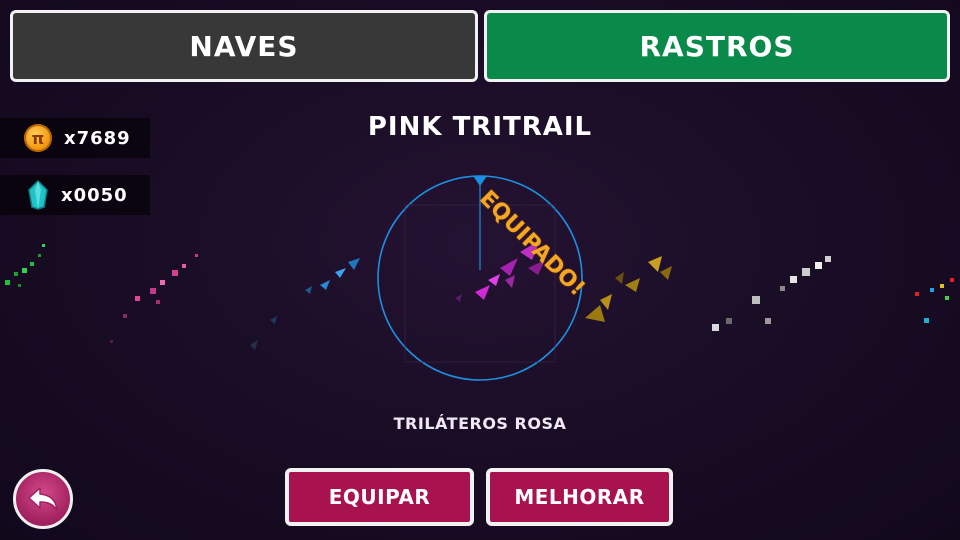 Image resolution: width=960 pixels, height=540 pixels. Describe the element at coordinates (379, 497) in the screenshot. I see `equip-button: EQUIPAR` at that location.